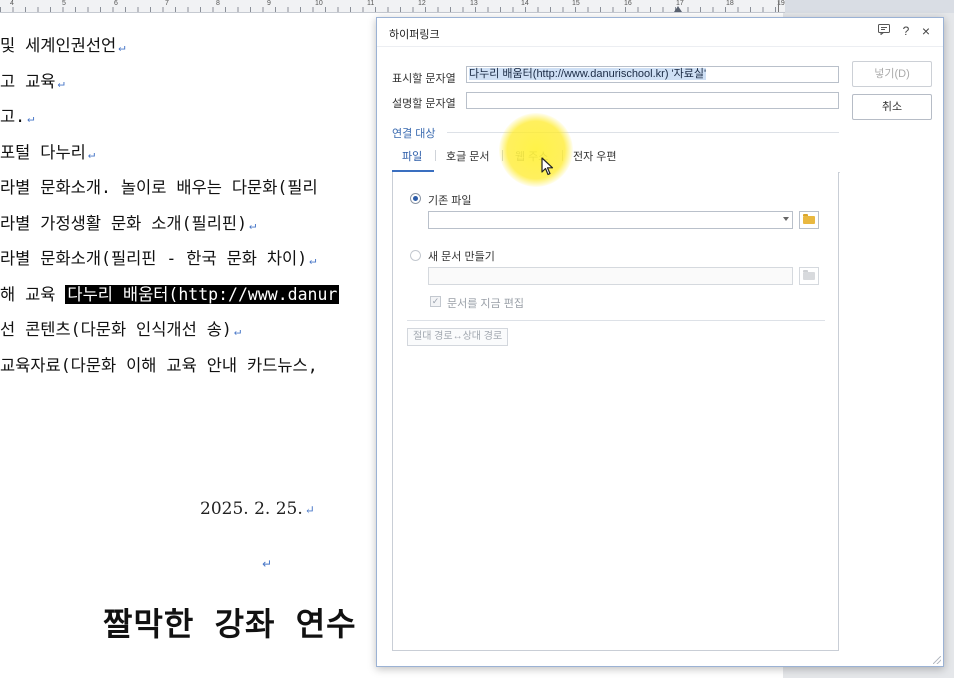 The height and width of the screenshot is (678, 954). What do you see at coordinates (269, 3) in the screenshot?
I see `ruler-number: 9` at bounding box center [269, 3].